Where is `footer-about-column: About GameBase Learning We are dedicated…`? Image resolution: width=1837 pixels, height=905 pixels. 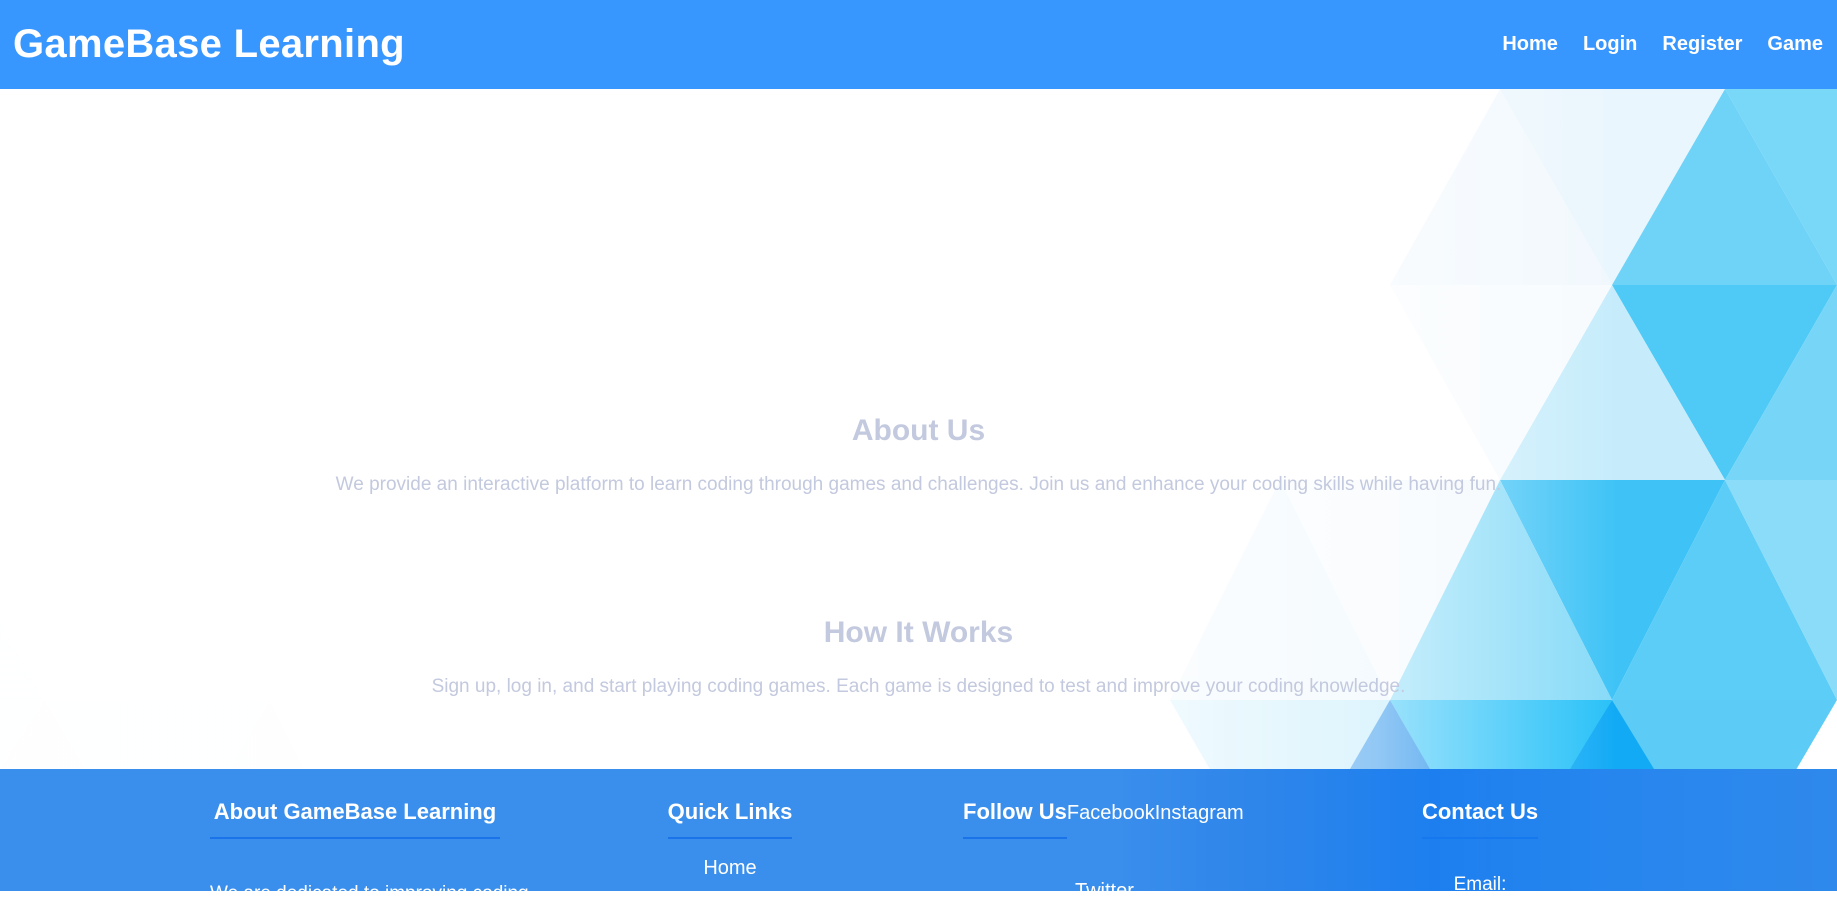 footer-about-column: About GameBase Learning We are dedicated… is located at coordinates (369, 852).